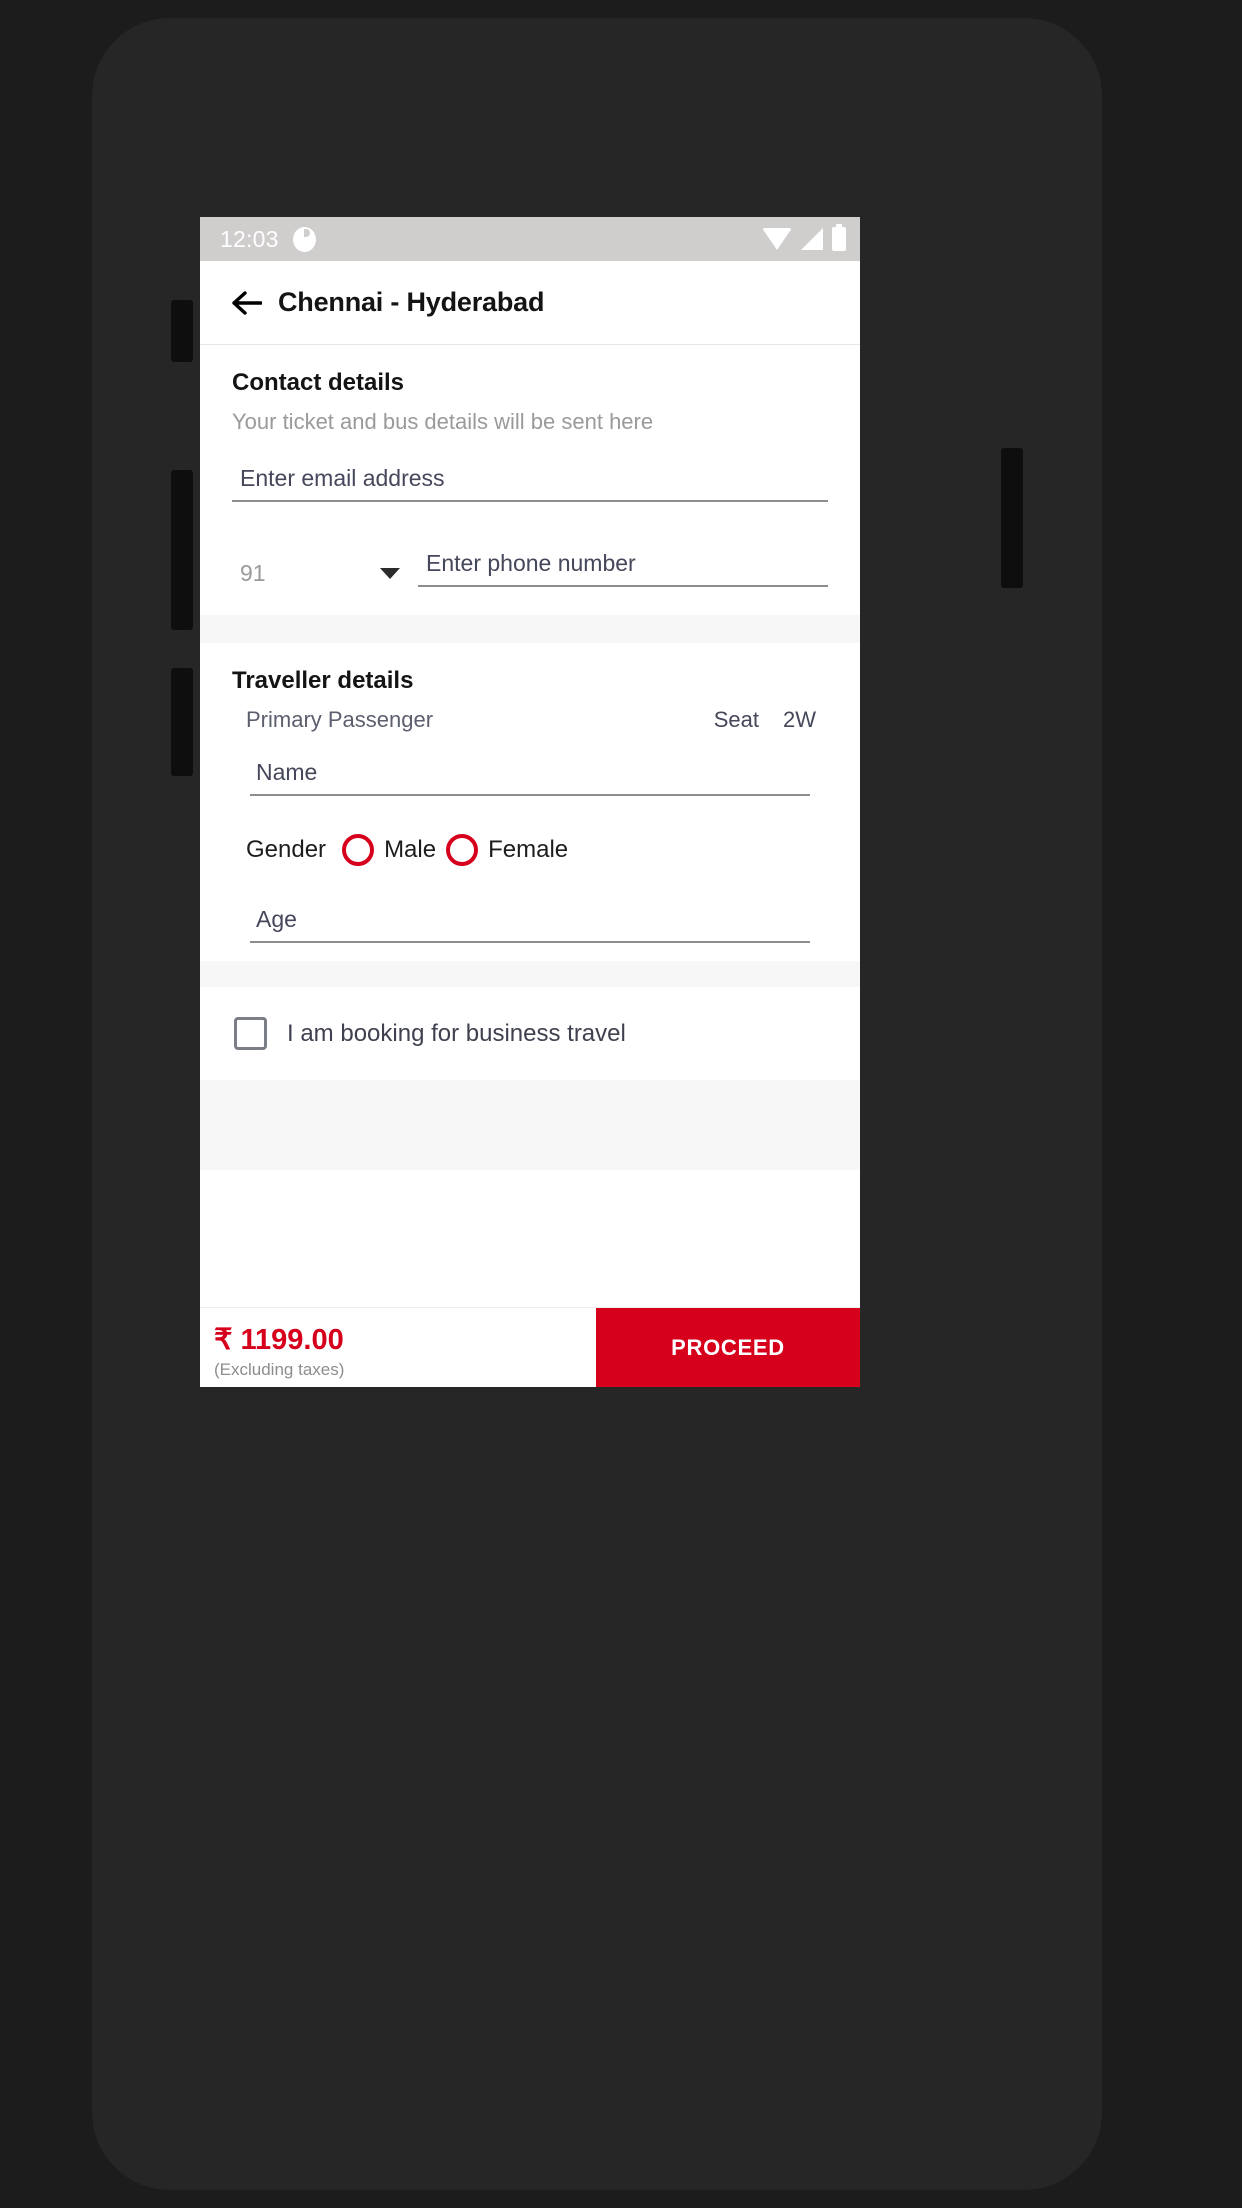 The image size is (1242, 2208). I want to click on app-bar: Chennai - Hyderabad, so click(530, 303).